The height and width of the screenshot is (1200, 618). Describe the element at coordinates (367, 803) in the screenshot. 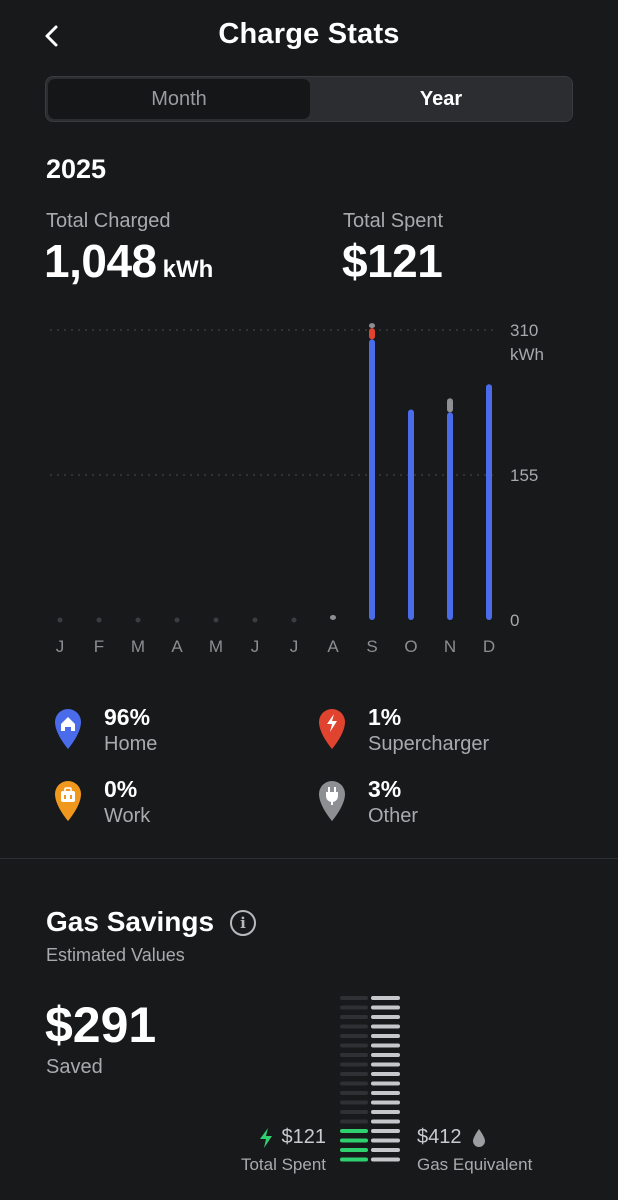

I see `legend-other: 3% Other` at that location.